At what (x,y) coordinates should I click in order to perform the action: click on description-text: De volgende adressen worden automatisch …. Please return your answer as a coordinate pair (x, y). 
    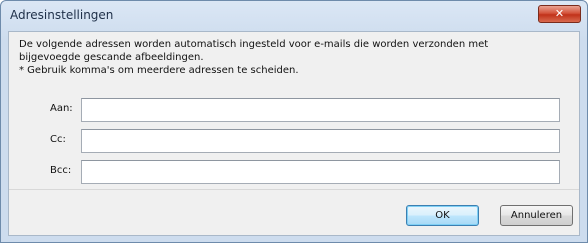
    Looking at the image, I should click on (291, 57).